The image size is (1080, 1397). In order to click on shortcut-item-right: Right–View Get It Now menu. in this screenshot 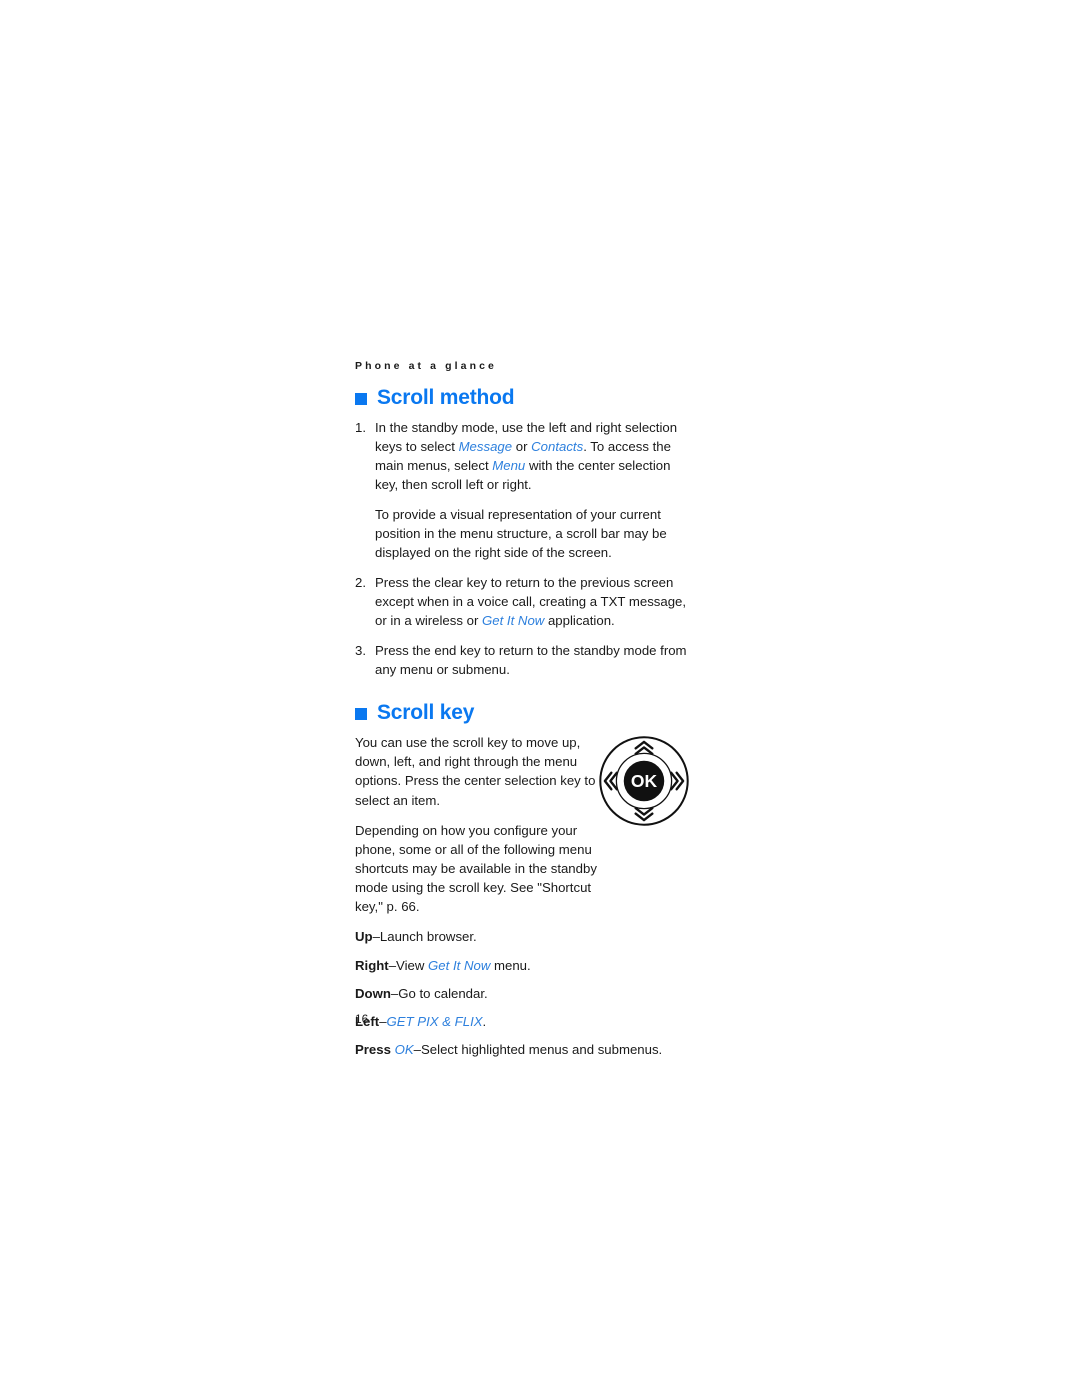, I will do `click(525, 965)`.